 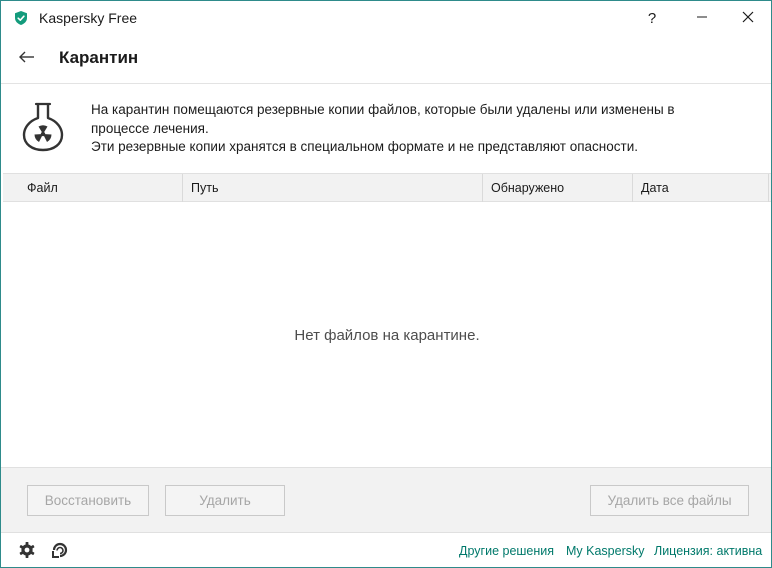 What do you see at coordinates (558, 188) in the screenshot?
I see `column-header-detected: Обнаружено` at bounding box center [558, 188].